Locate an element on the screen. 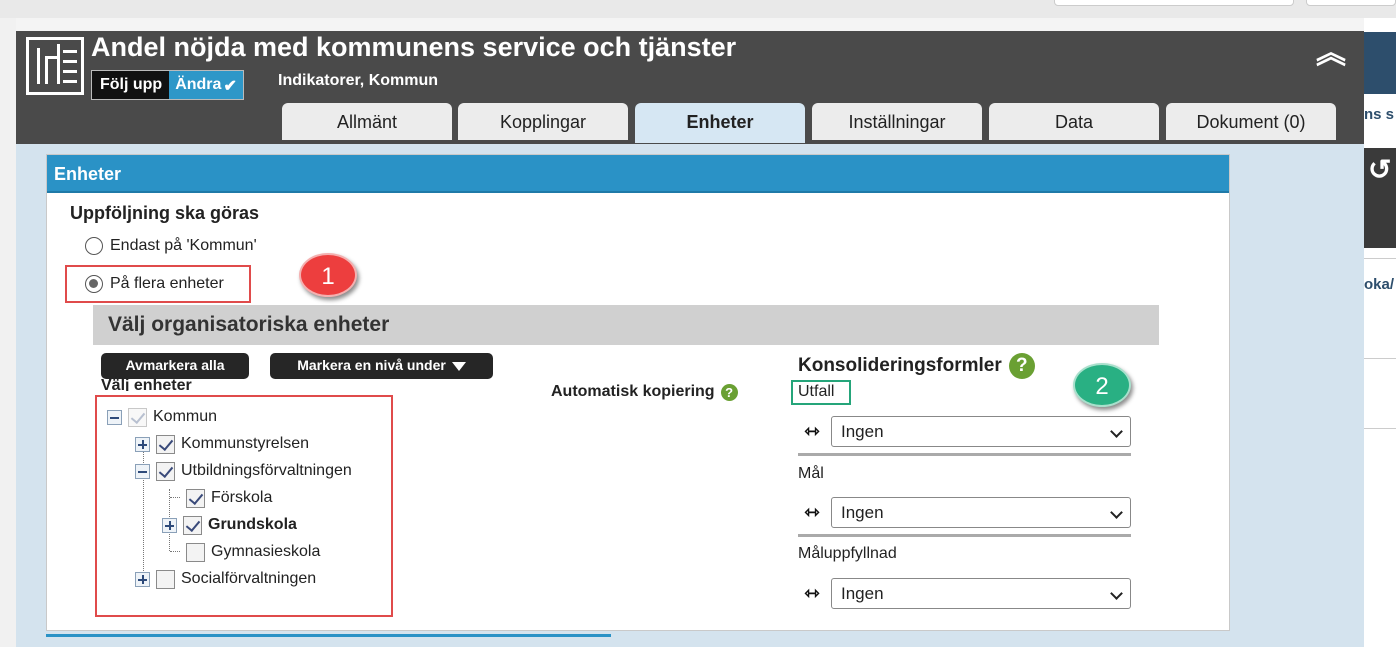 The height and width of the screenshot is (647, 1396). auto-copy-text: Automatisk kopiering is located at coordinates (633, 391).